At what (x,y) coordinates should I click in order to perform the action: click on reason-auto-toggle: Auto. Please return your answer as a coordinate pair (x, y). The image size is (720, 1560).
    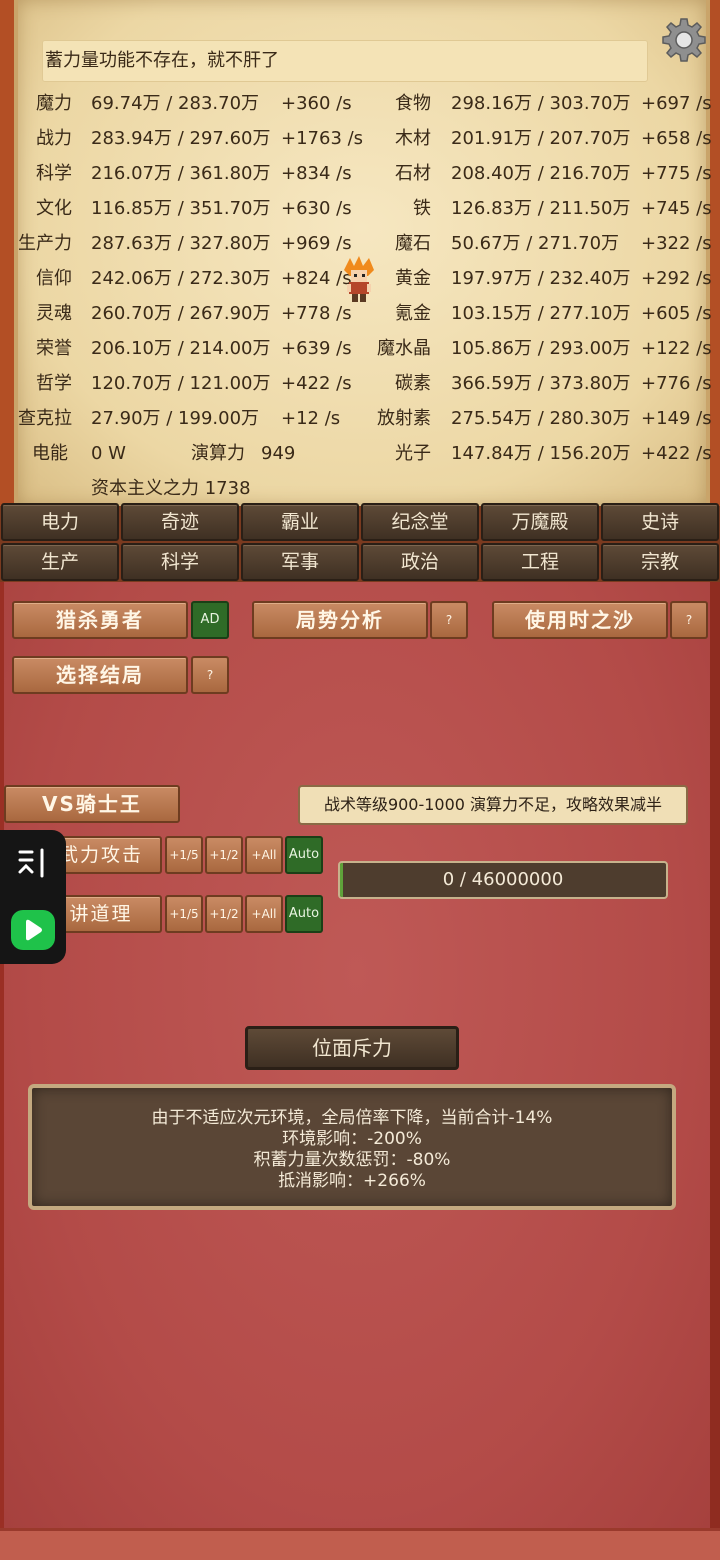
    Looking at the image, I should click on (304, 914).